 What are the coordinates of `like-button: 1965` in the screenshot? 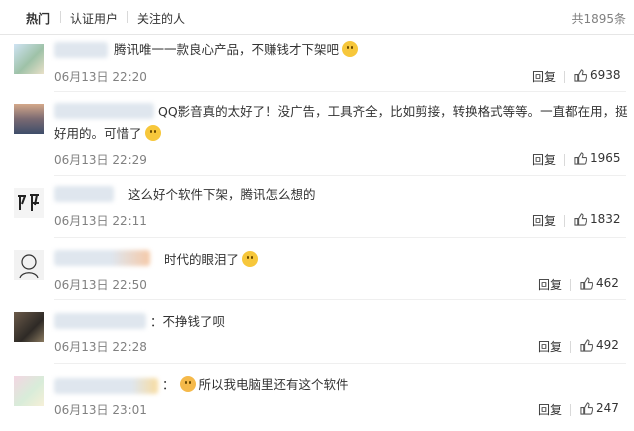 It's located at (597, 158).